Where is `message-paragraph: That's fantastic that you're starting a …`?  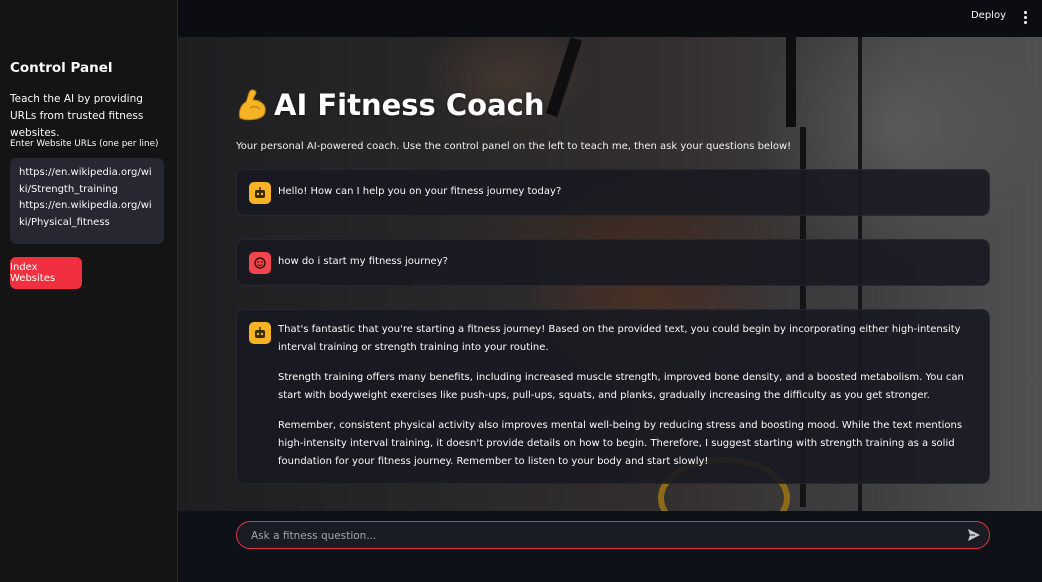 message-paragraph: That's fantastic that you're starting a … is located at coordinates (619, 338).